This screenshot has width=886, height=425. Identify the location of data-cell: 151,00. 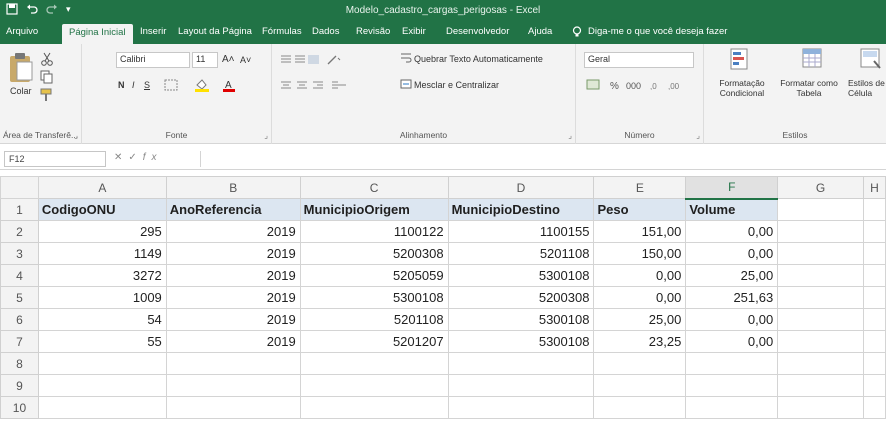
(640, 231).